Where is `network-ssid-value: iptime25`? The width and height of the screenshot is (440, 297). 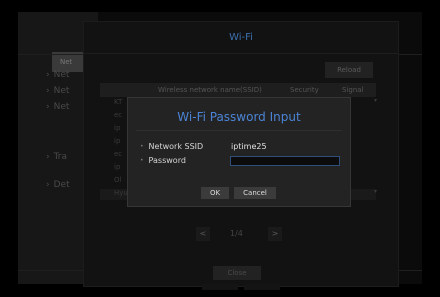
network-ssid-value: iptime25 is located at coordinates (249, 146).